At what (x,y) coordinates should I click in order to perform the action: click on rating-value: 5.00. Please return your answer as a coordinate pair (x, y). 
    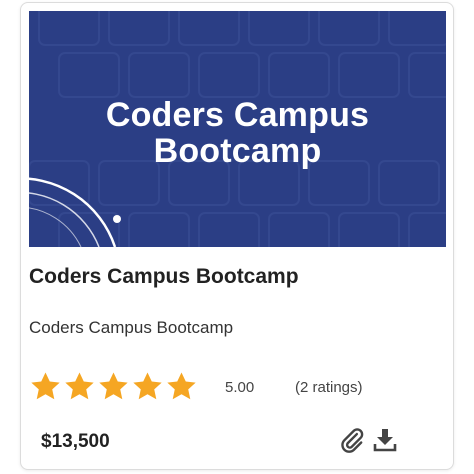
    Looking at the image, I should click on (240, 387).